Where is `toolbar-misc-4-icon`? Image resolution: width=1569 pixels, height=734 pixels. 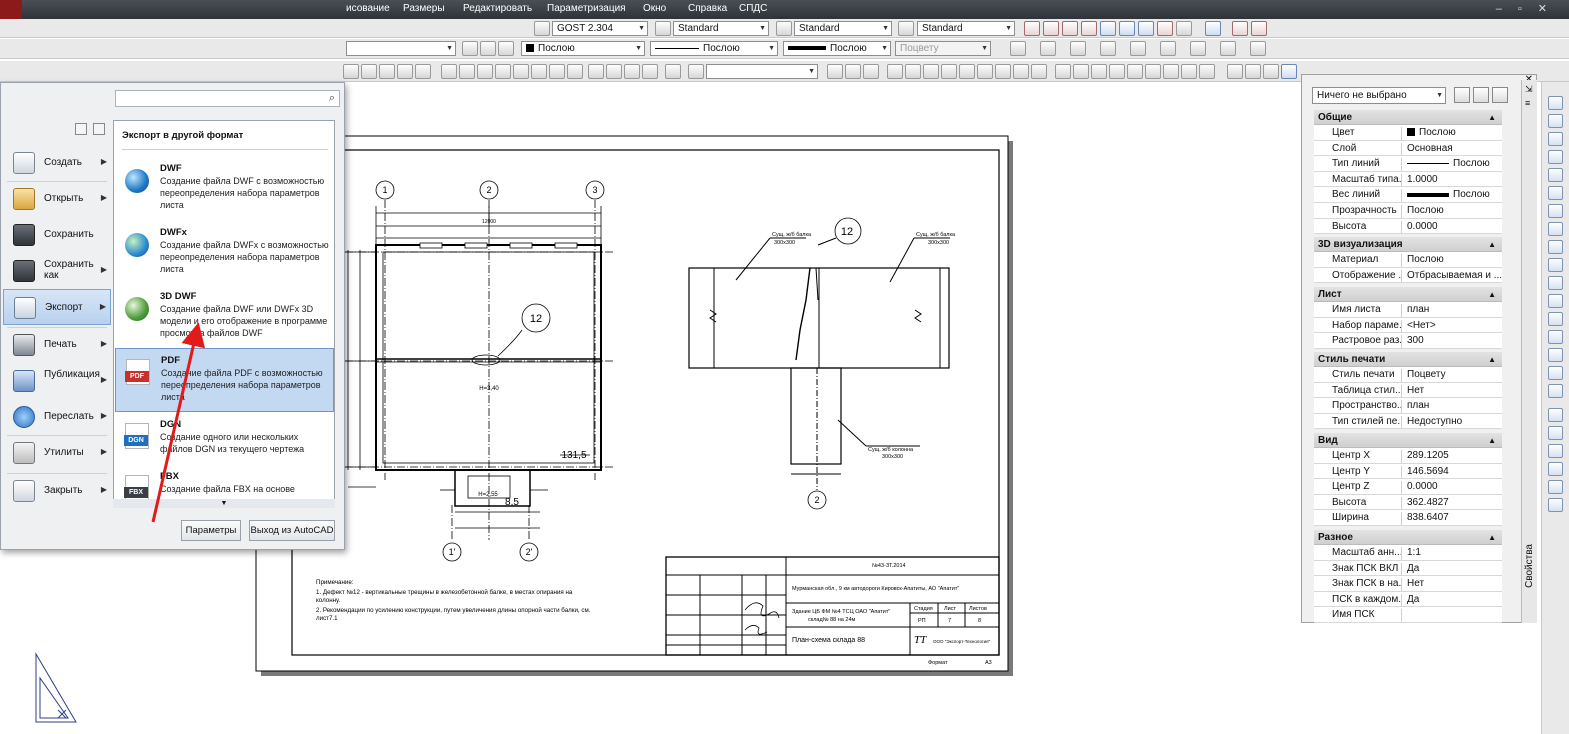 toolbar-misc-4-icon is located at coordinates (1108, 48).